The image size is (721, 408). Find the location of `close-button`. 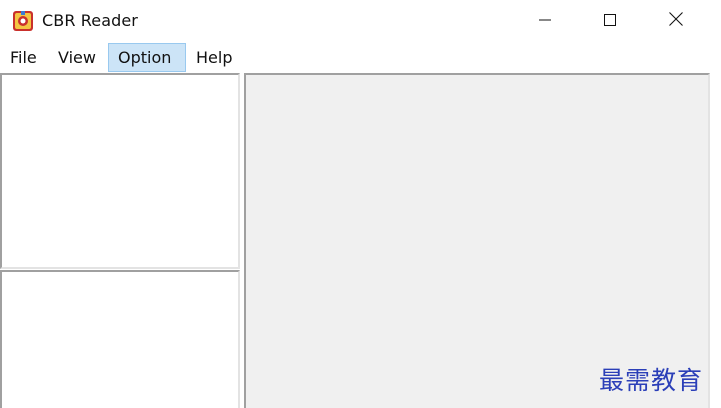

close-button is located at coordinates (676, 21).